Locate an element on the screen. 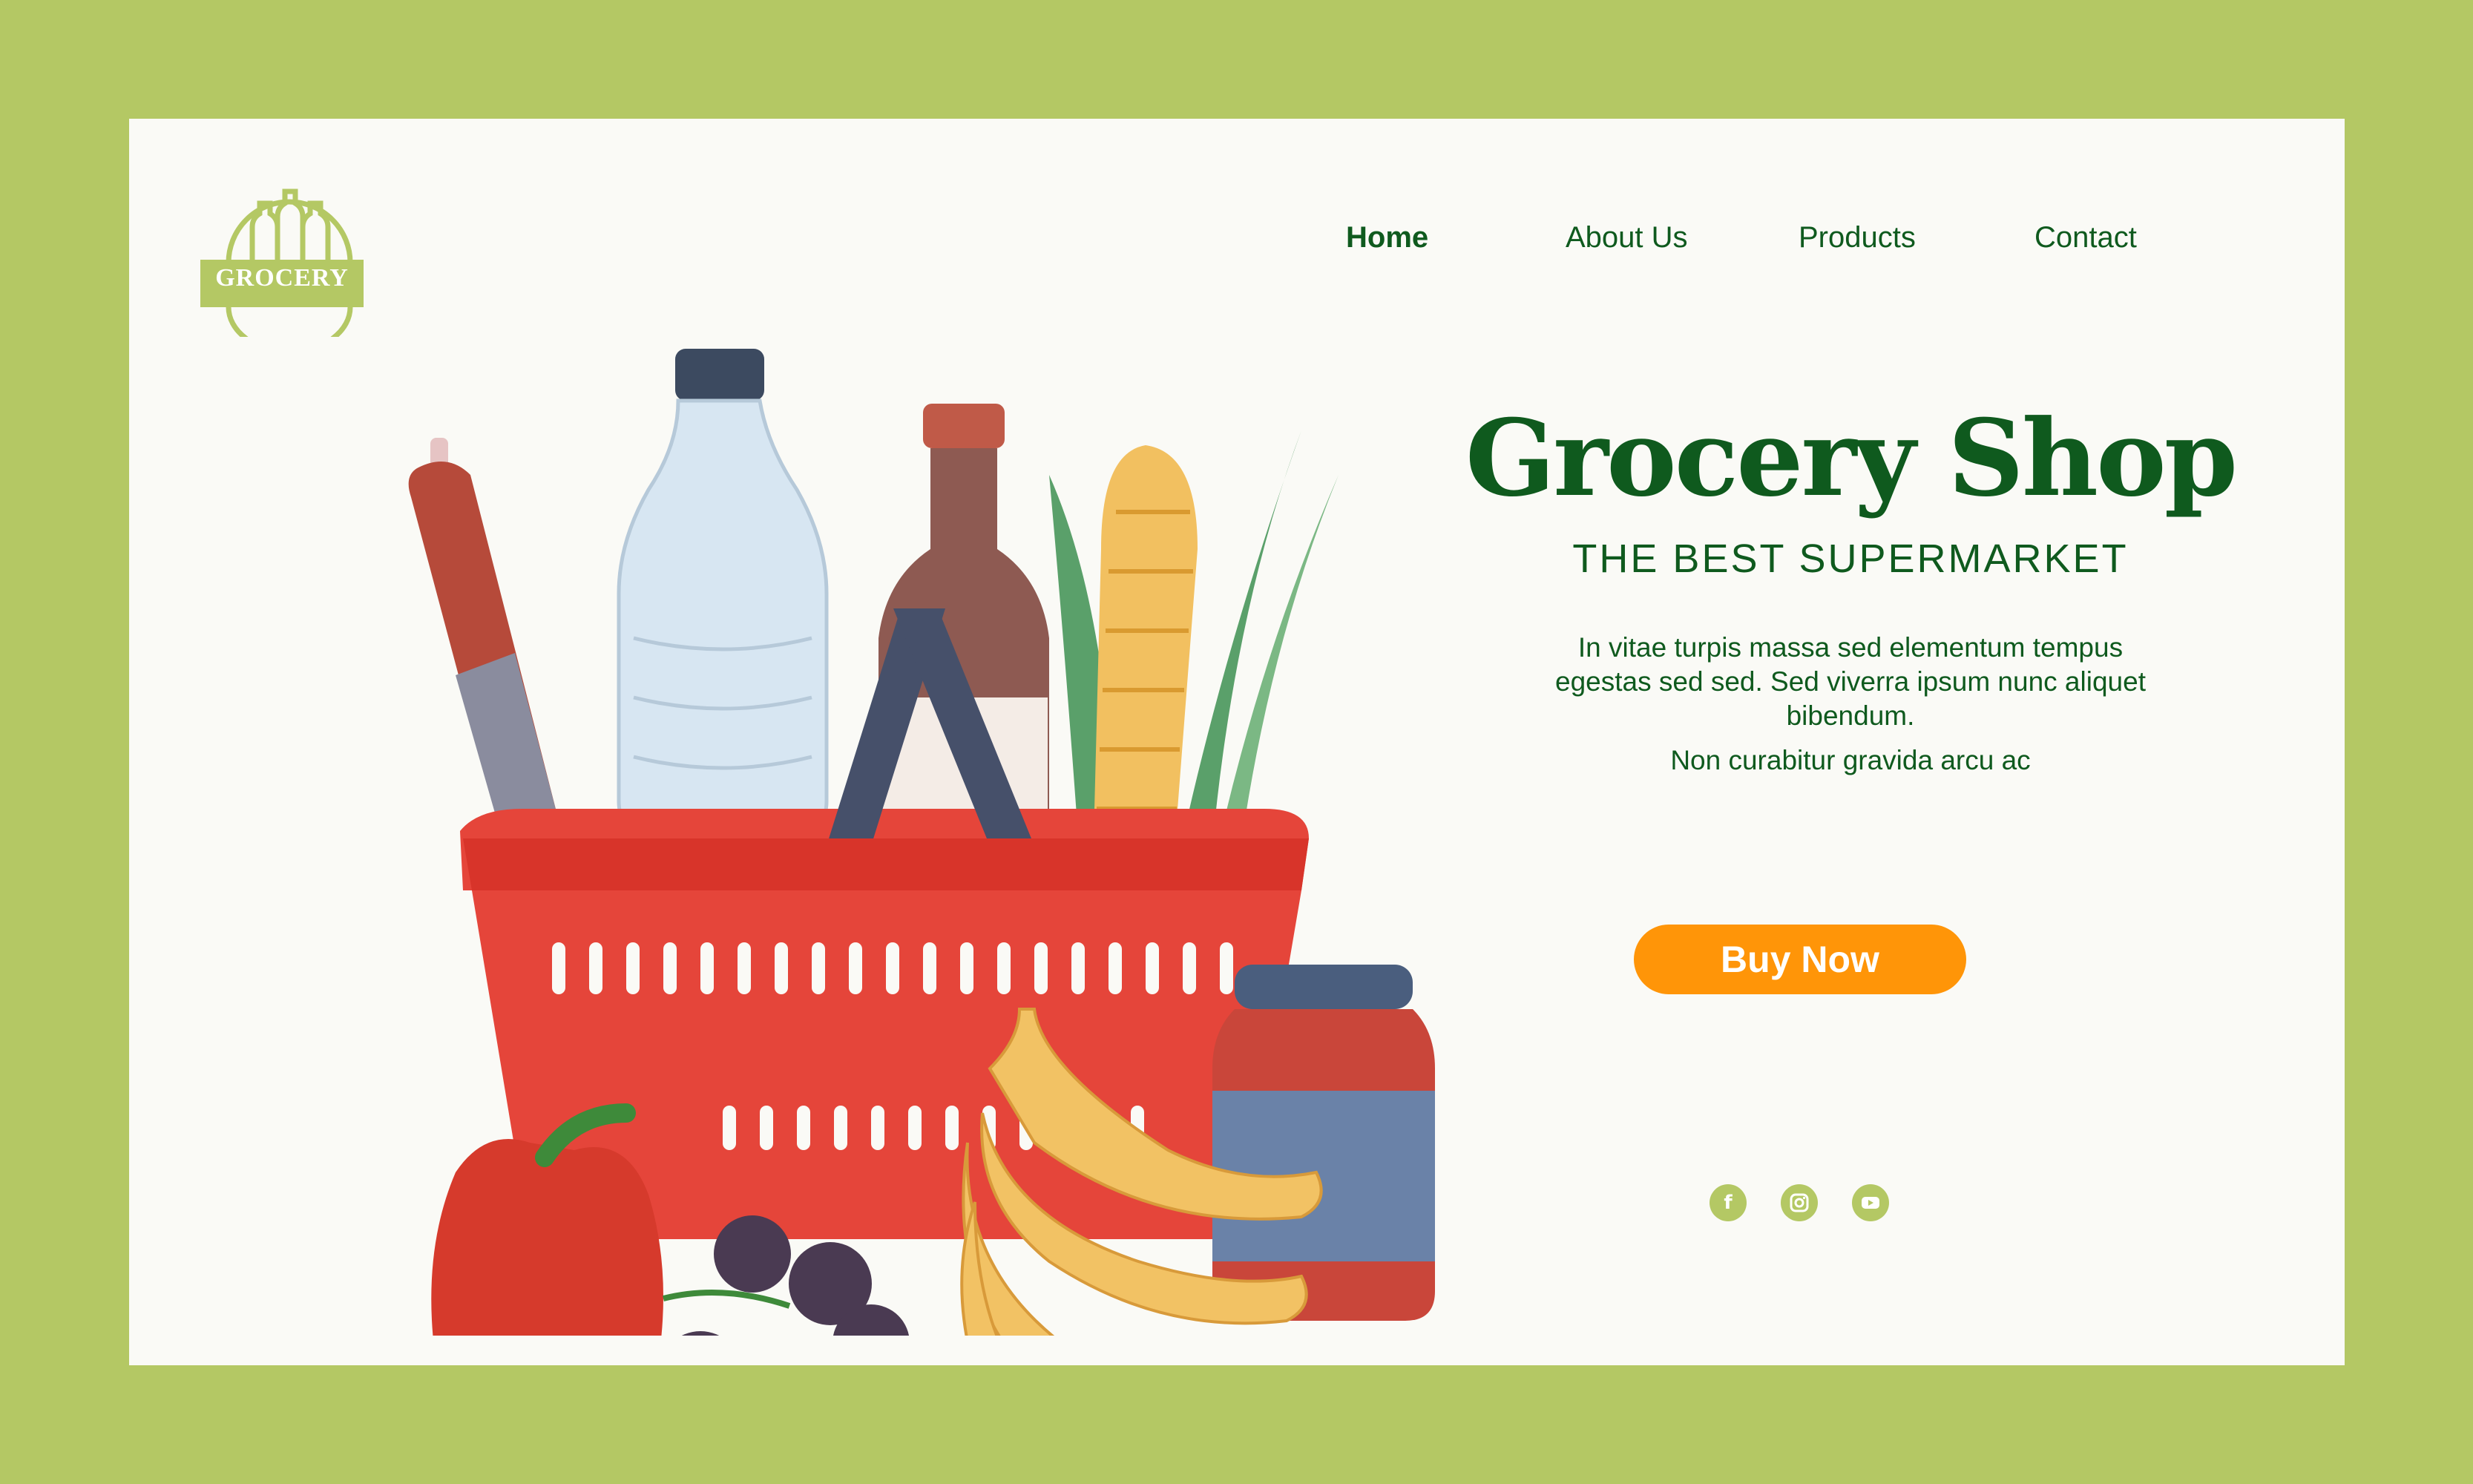  grocery-logo: GROCERY is located at coordinates (289, 259).